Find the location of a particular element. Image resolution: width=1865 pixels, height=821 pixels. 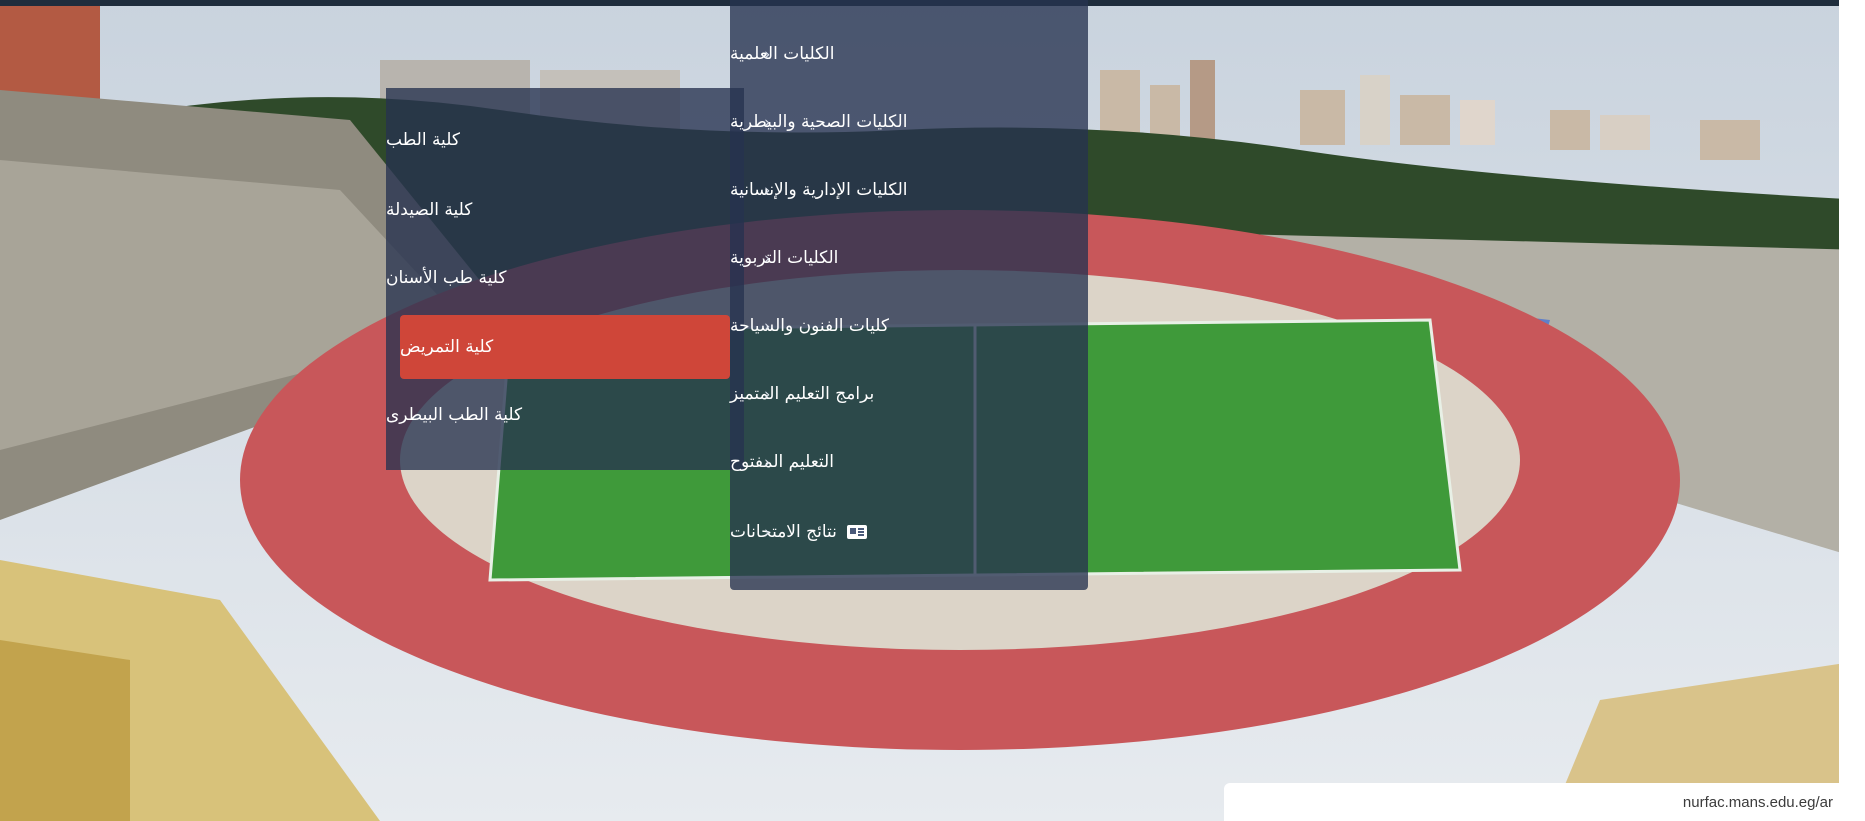

menu-item-health-colleges: ‹ الكليات الصحية والبيطرية is located at coordinates (909, 122).